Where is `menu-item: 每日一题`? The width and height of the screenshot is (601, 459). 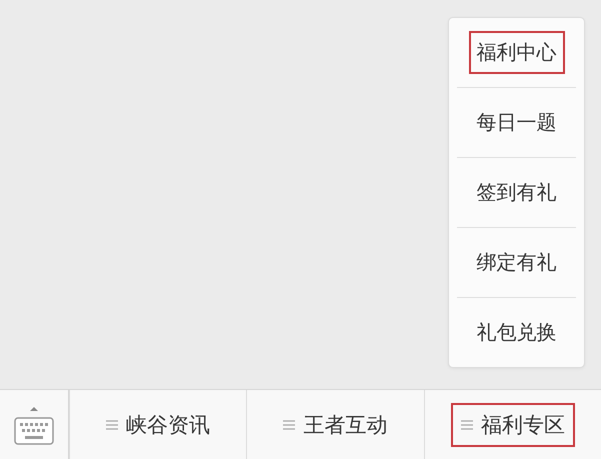
menu-item: 每日一题 is located at coordinates (516, 122).